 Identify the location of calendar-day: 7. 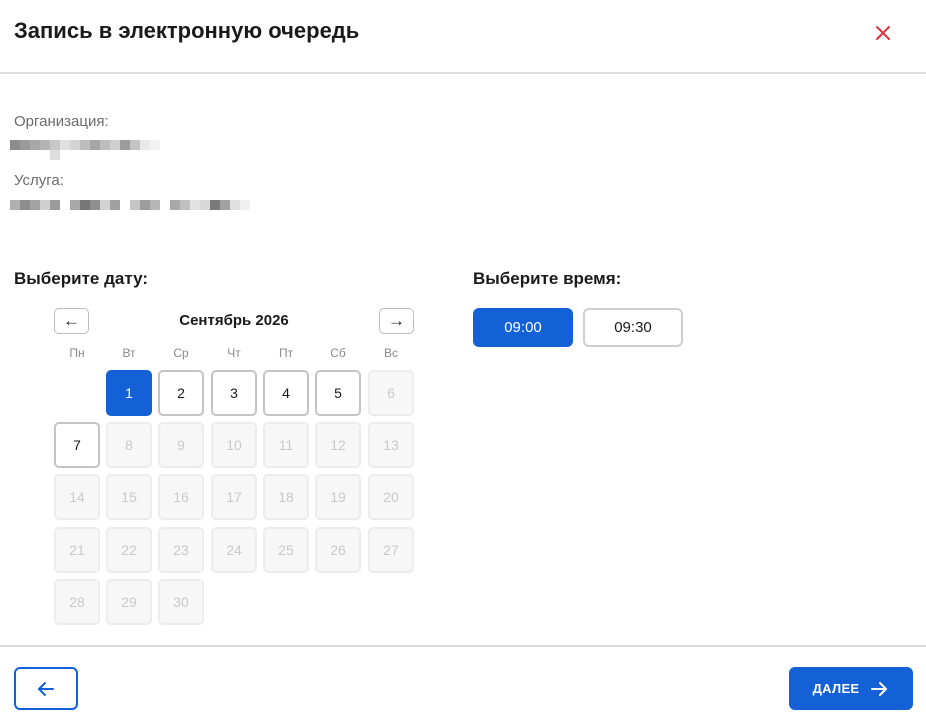
(77, 445).